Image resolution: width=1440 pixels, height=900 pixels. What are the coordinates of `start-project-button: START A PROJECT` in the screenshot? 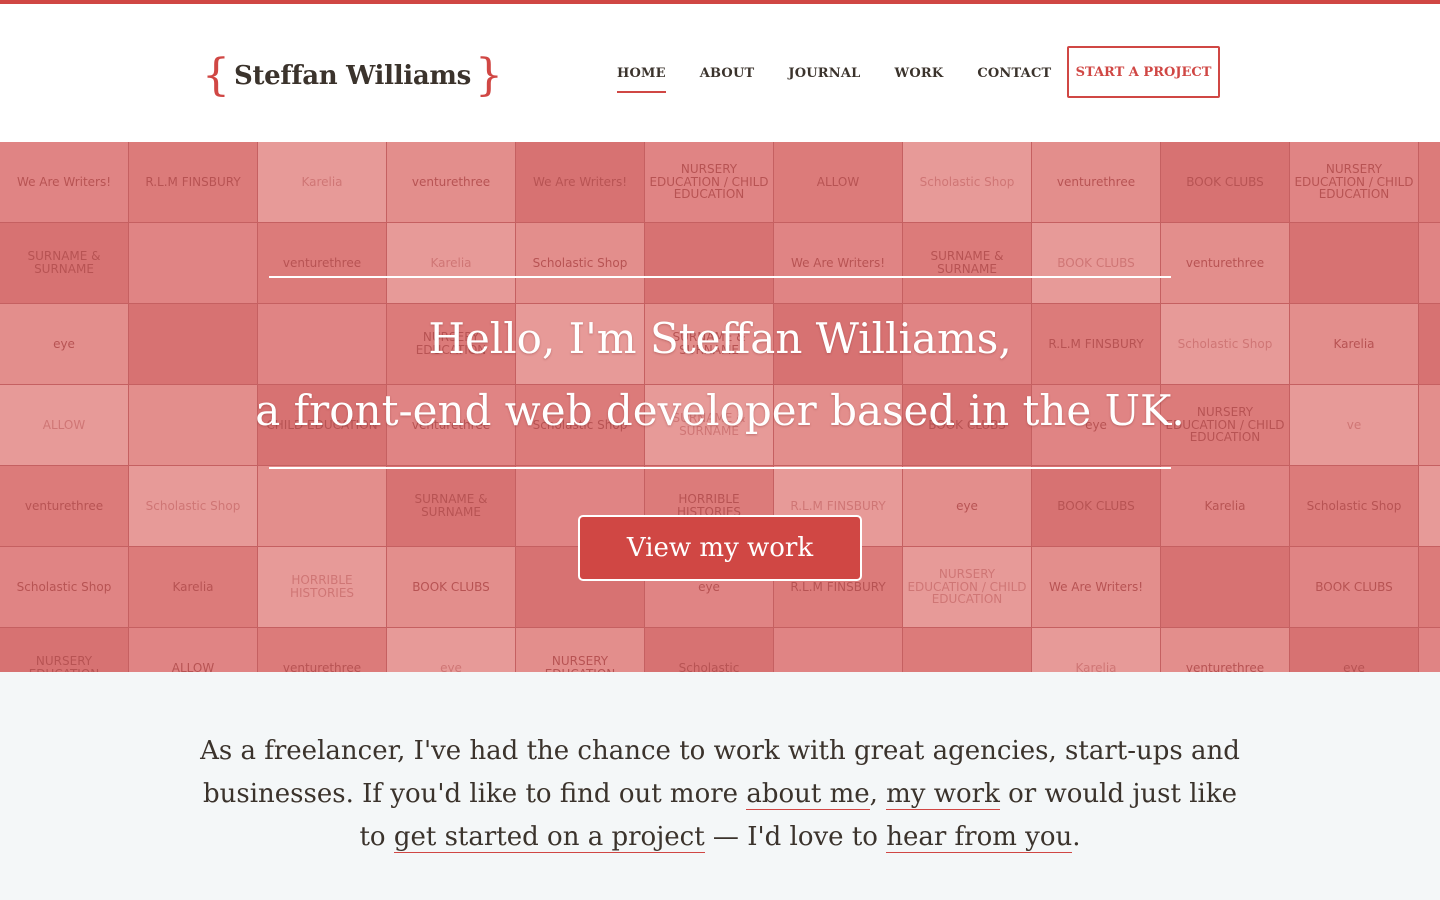 It's located at (1143, 72).